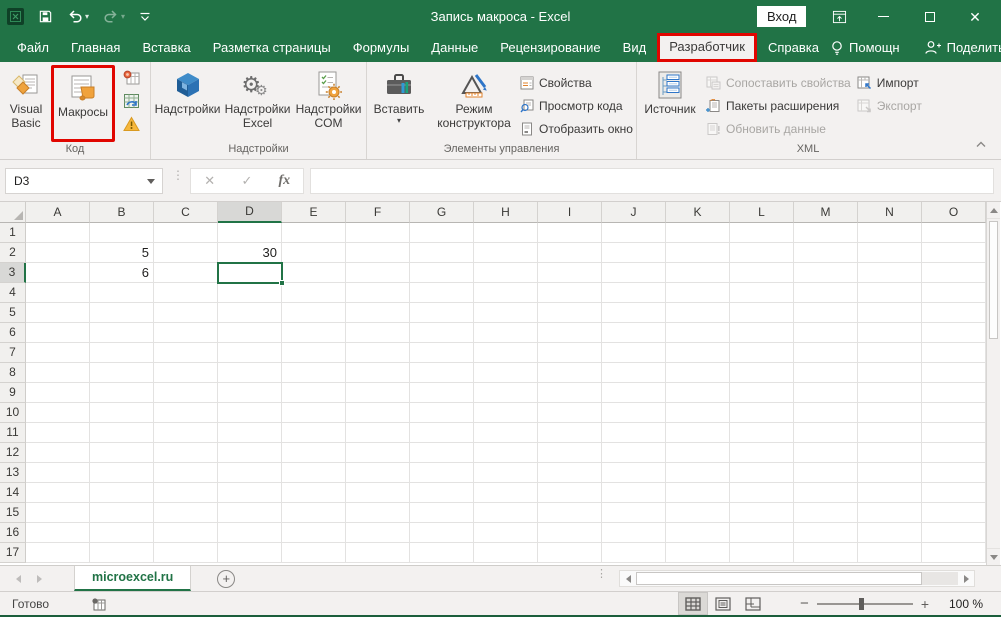 The height and width of the screenshot is (617, 1001). Describe the element at coordinates (122, 393) in the screenshot. I see `cell-B9` at that location.